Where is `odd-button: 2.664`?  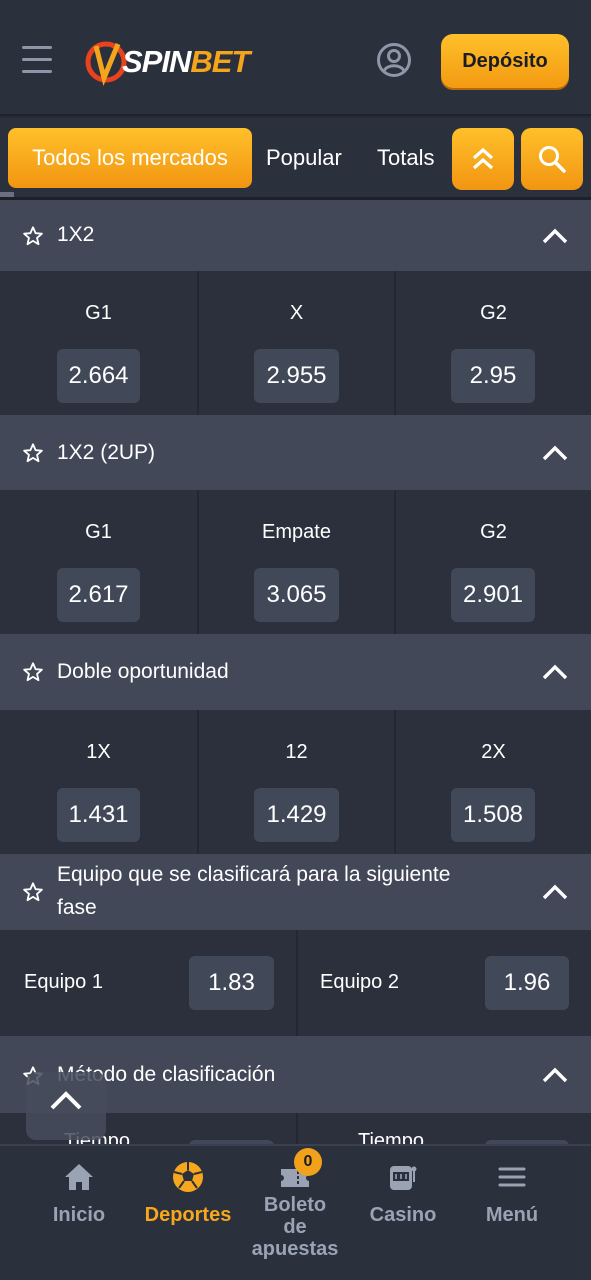
odd-button: 2.664 is located at coordinates (98, 376).